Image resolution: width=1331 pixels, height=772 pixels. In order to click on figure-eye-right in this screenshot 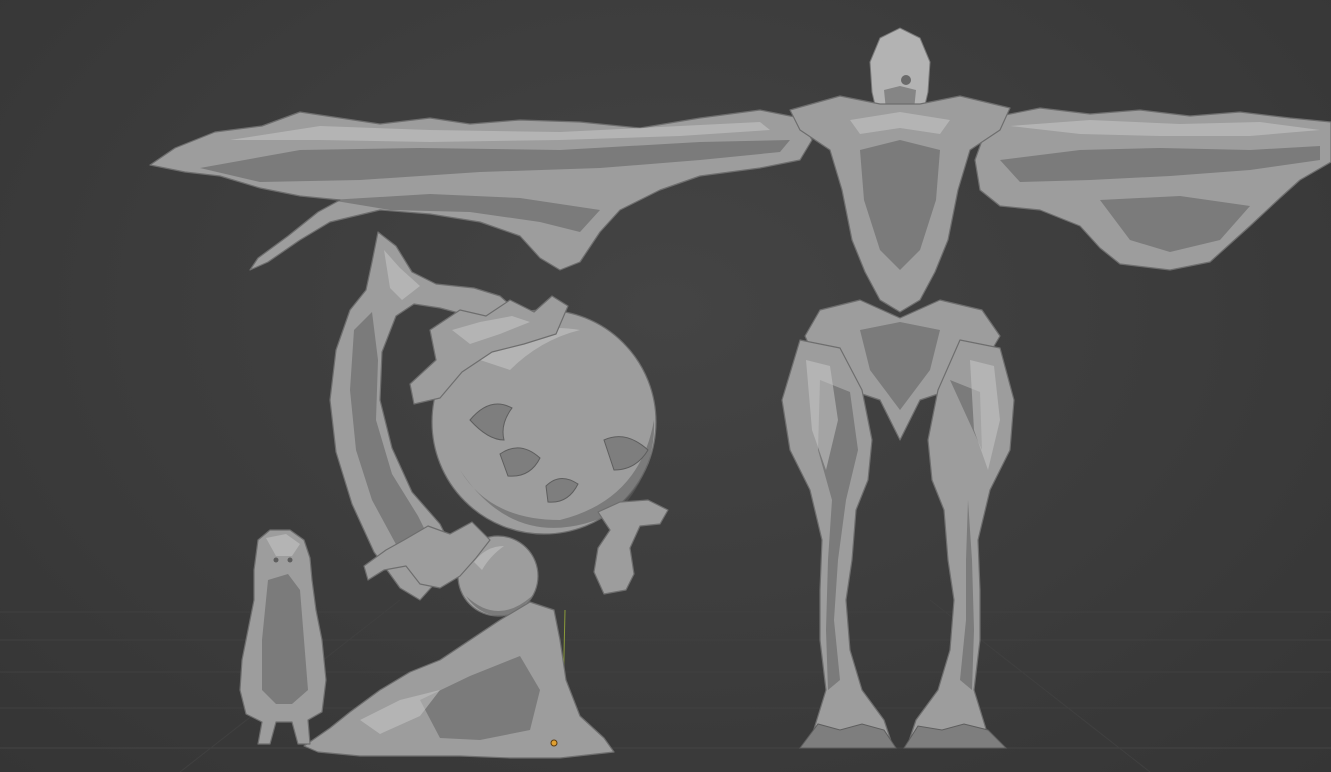, I will do `click(290, 560)`.